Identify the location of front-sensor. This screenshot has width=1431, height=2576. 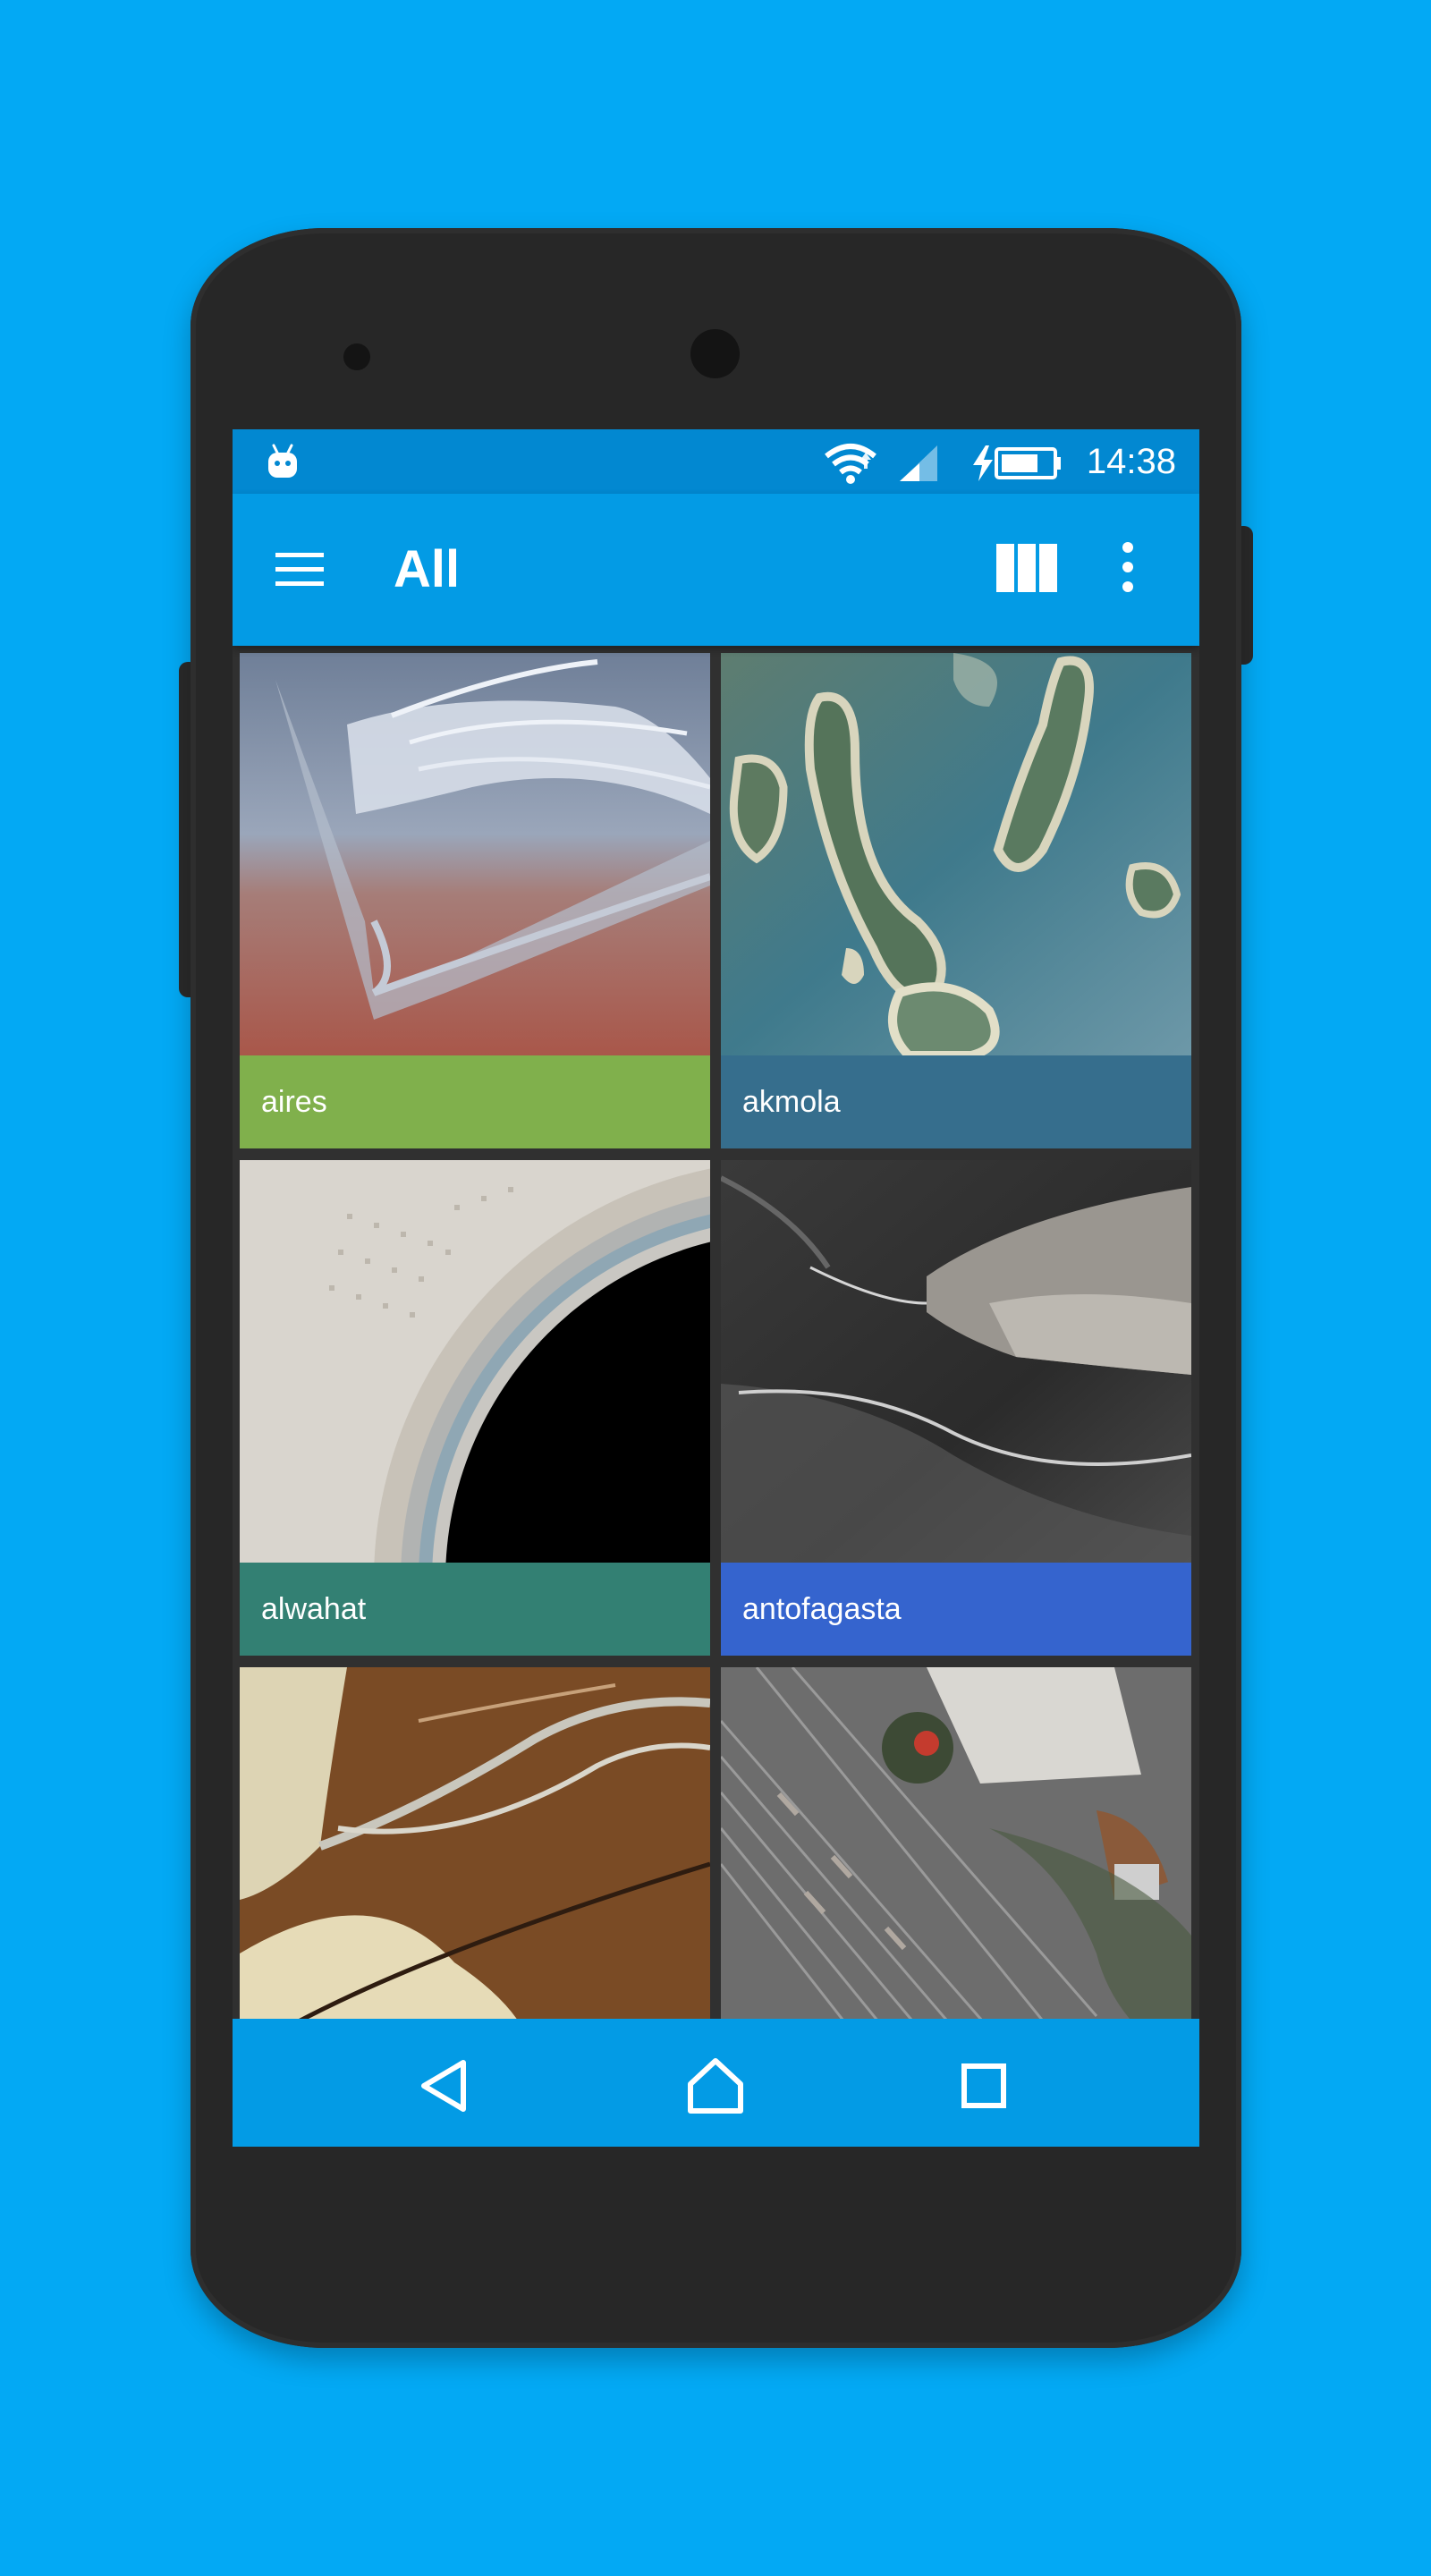
(356, 356).